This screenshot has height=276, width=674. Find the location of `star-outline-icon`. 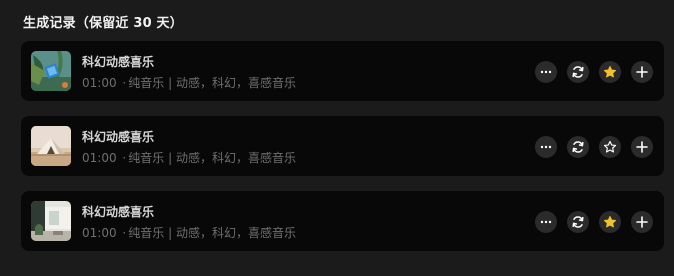

star-outline-icon is located at coordinates (610, 146).